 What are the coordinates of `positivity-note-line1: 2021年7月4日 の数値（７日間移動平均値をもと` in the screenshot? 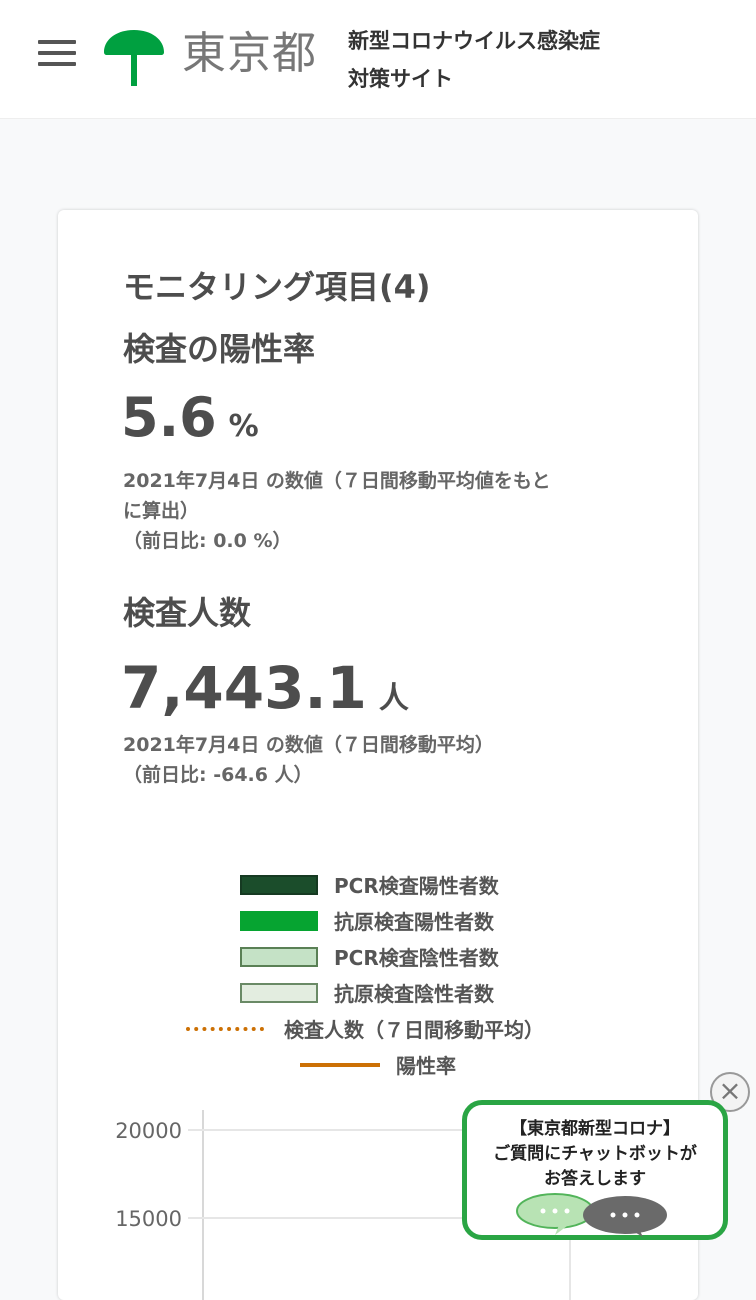 It's located at (337, 481).